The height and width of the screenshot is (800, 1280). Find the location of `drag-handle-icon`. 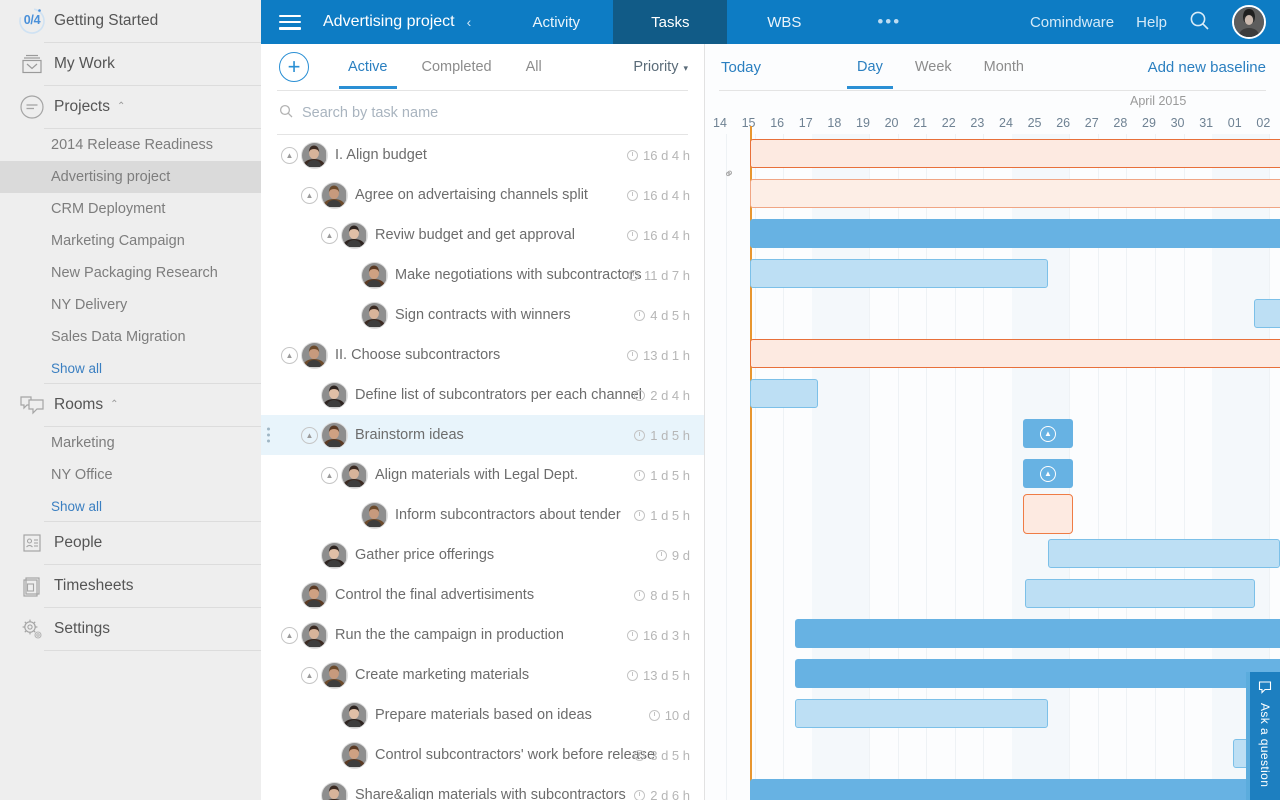

drag-handle-icon is located at coordinates (268, 435).